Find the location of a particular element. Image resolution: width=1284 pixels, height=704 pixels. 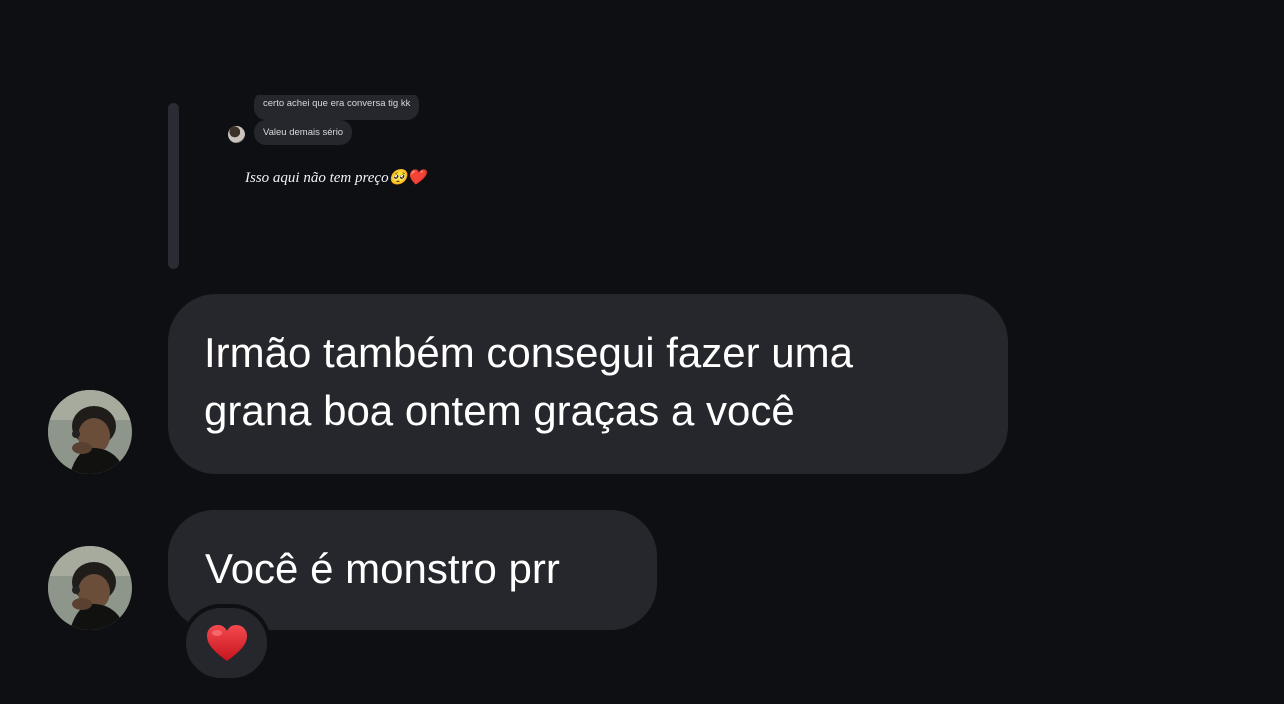

preview-message-bubble: Valeu demais sério is located at coordinates (303, 132).